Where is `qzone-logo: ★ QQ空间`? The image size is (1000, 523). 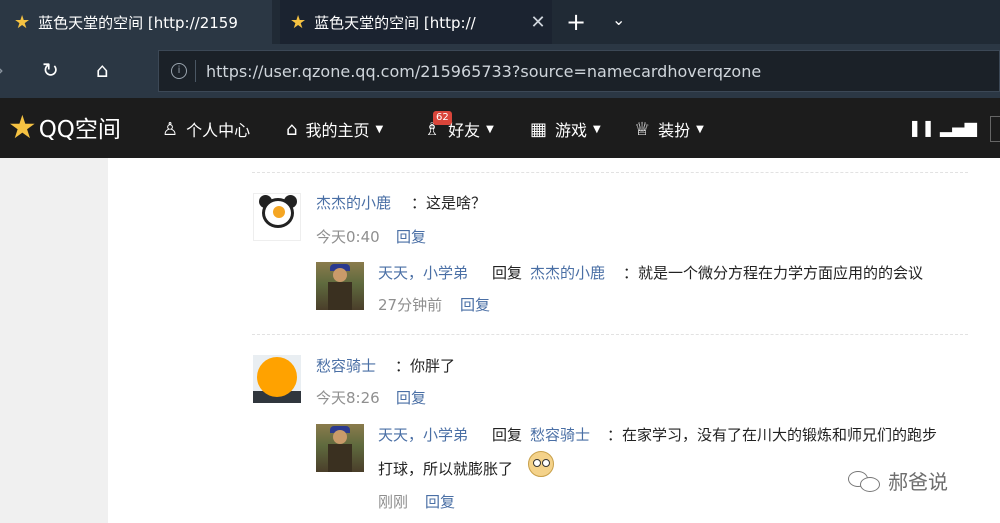
qzone-logo: ★ QQ空间 is located at coordinates (64, 127).